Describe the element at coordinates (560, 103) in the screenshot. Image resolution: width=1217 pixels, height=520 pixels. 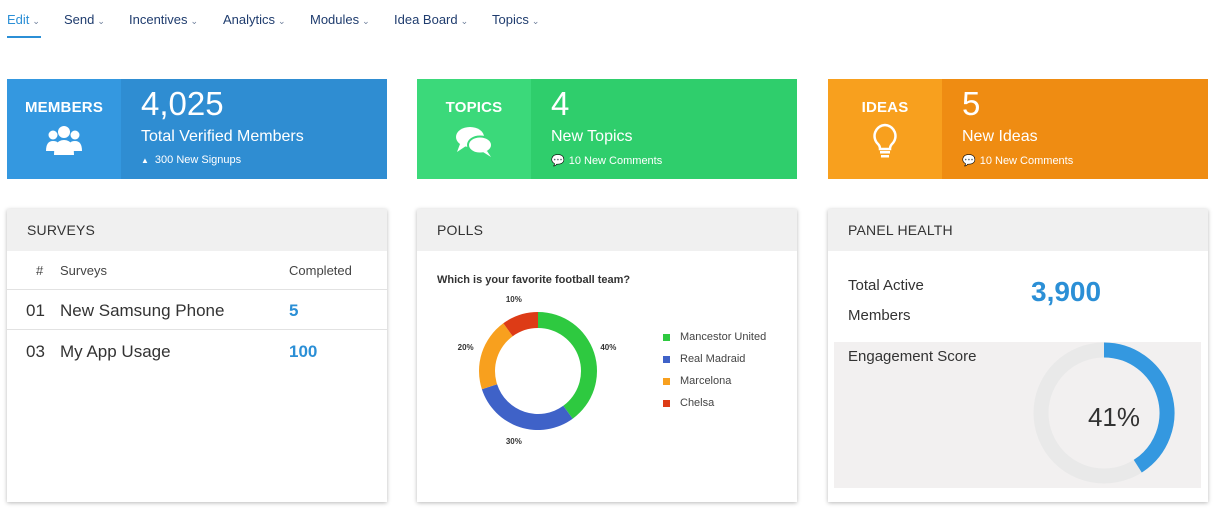
I see `topics-count: 4` at that location.